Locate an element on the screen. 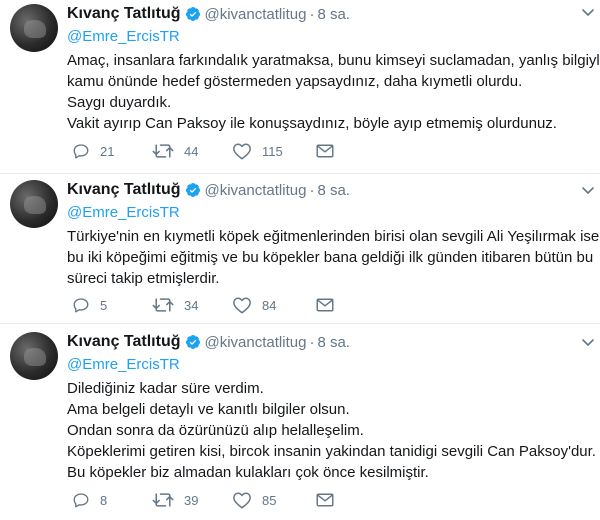 This screenshot has width=600, height=520. like-button: 115 is located at coordinates (274, 151).